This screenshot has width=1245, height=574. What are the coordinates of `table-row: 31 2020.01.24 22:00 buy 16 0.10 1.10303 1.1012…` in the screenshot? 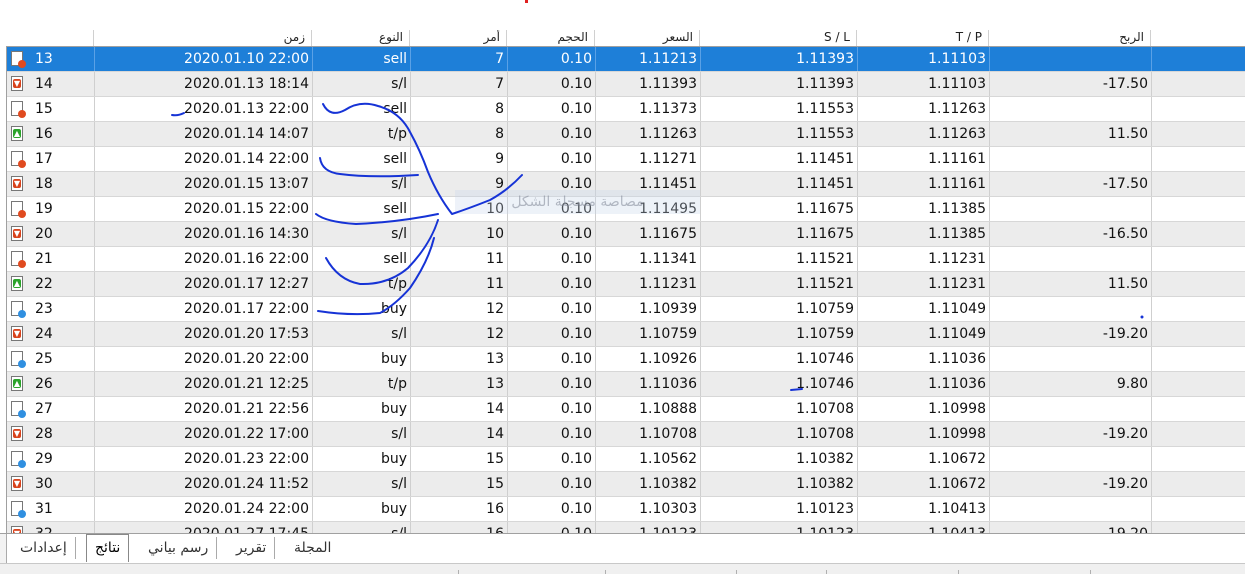 It's located at (626, 509).